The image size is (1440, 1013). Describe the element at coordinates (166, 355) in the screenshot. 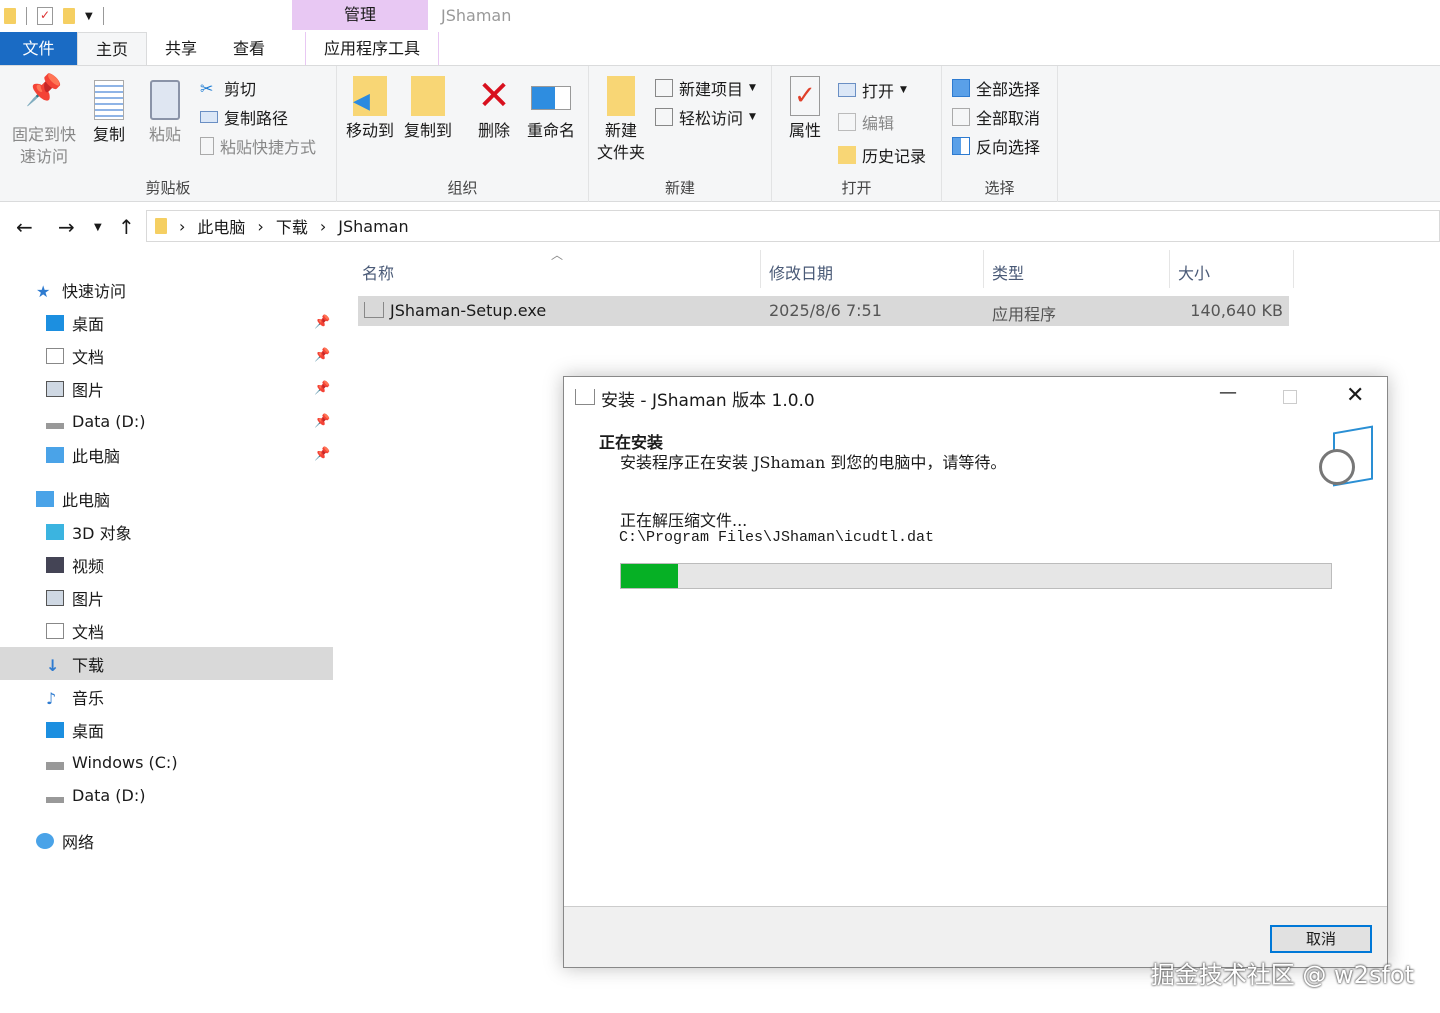

I see `nav-quick-documents: 文档 📌` at that location.